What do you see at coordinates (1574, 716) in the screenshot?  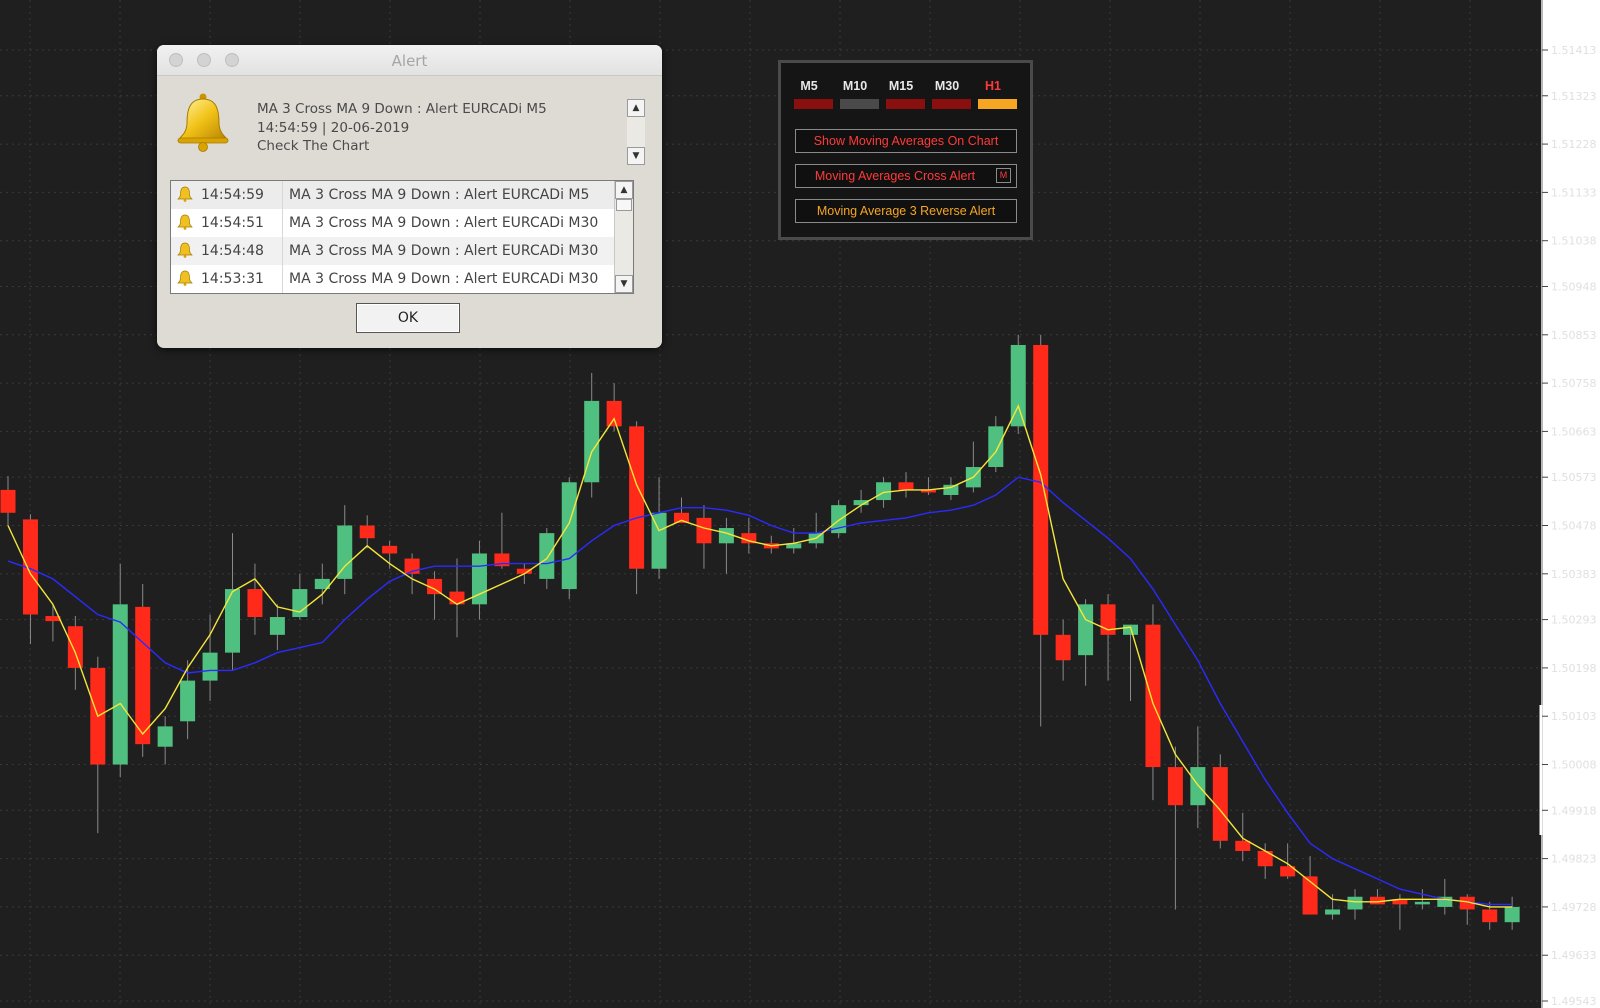 I see `price-axis-label: 1.50103` at bounding box center [1574, 716].